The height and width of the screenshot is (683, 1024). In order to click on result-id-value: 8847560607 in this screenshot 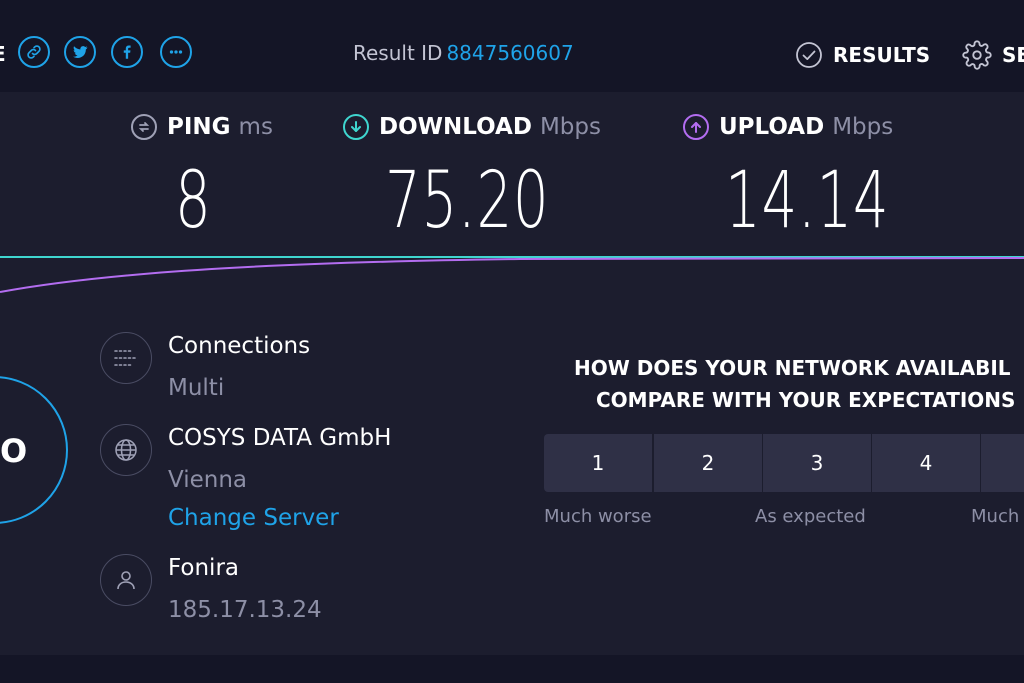, I will do `click(509, 53)`.